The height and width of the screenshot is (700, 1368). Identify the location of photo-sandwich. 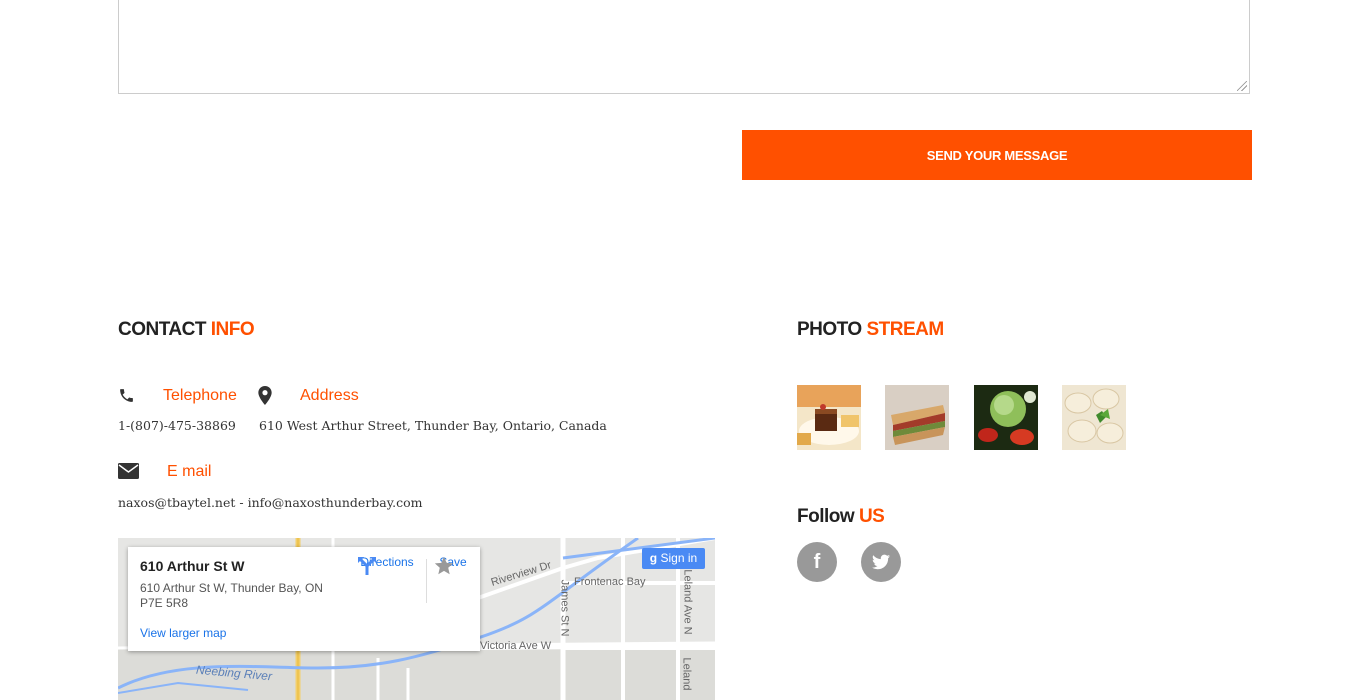
(917, 417).